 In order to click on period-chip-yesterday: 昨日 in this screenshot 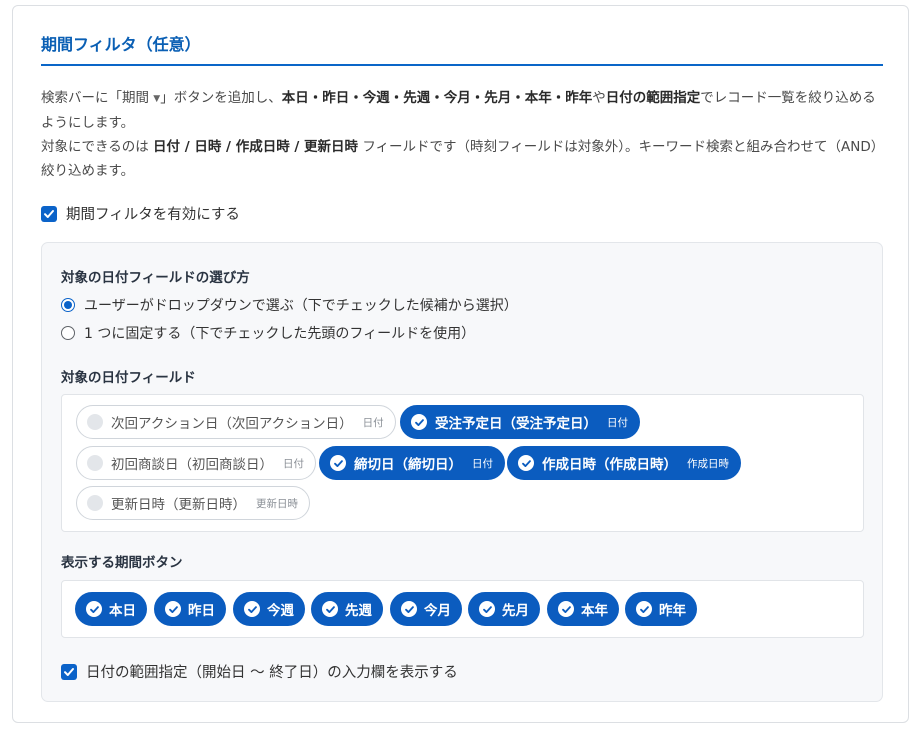, I will do `click(190, 609)`.